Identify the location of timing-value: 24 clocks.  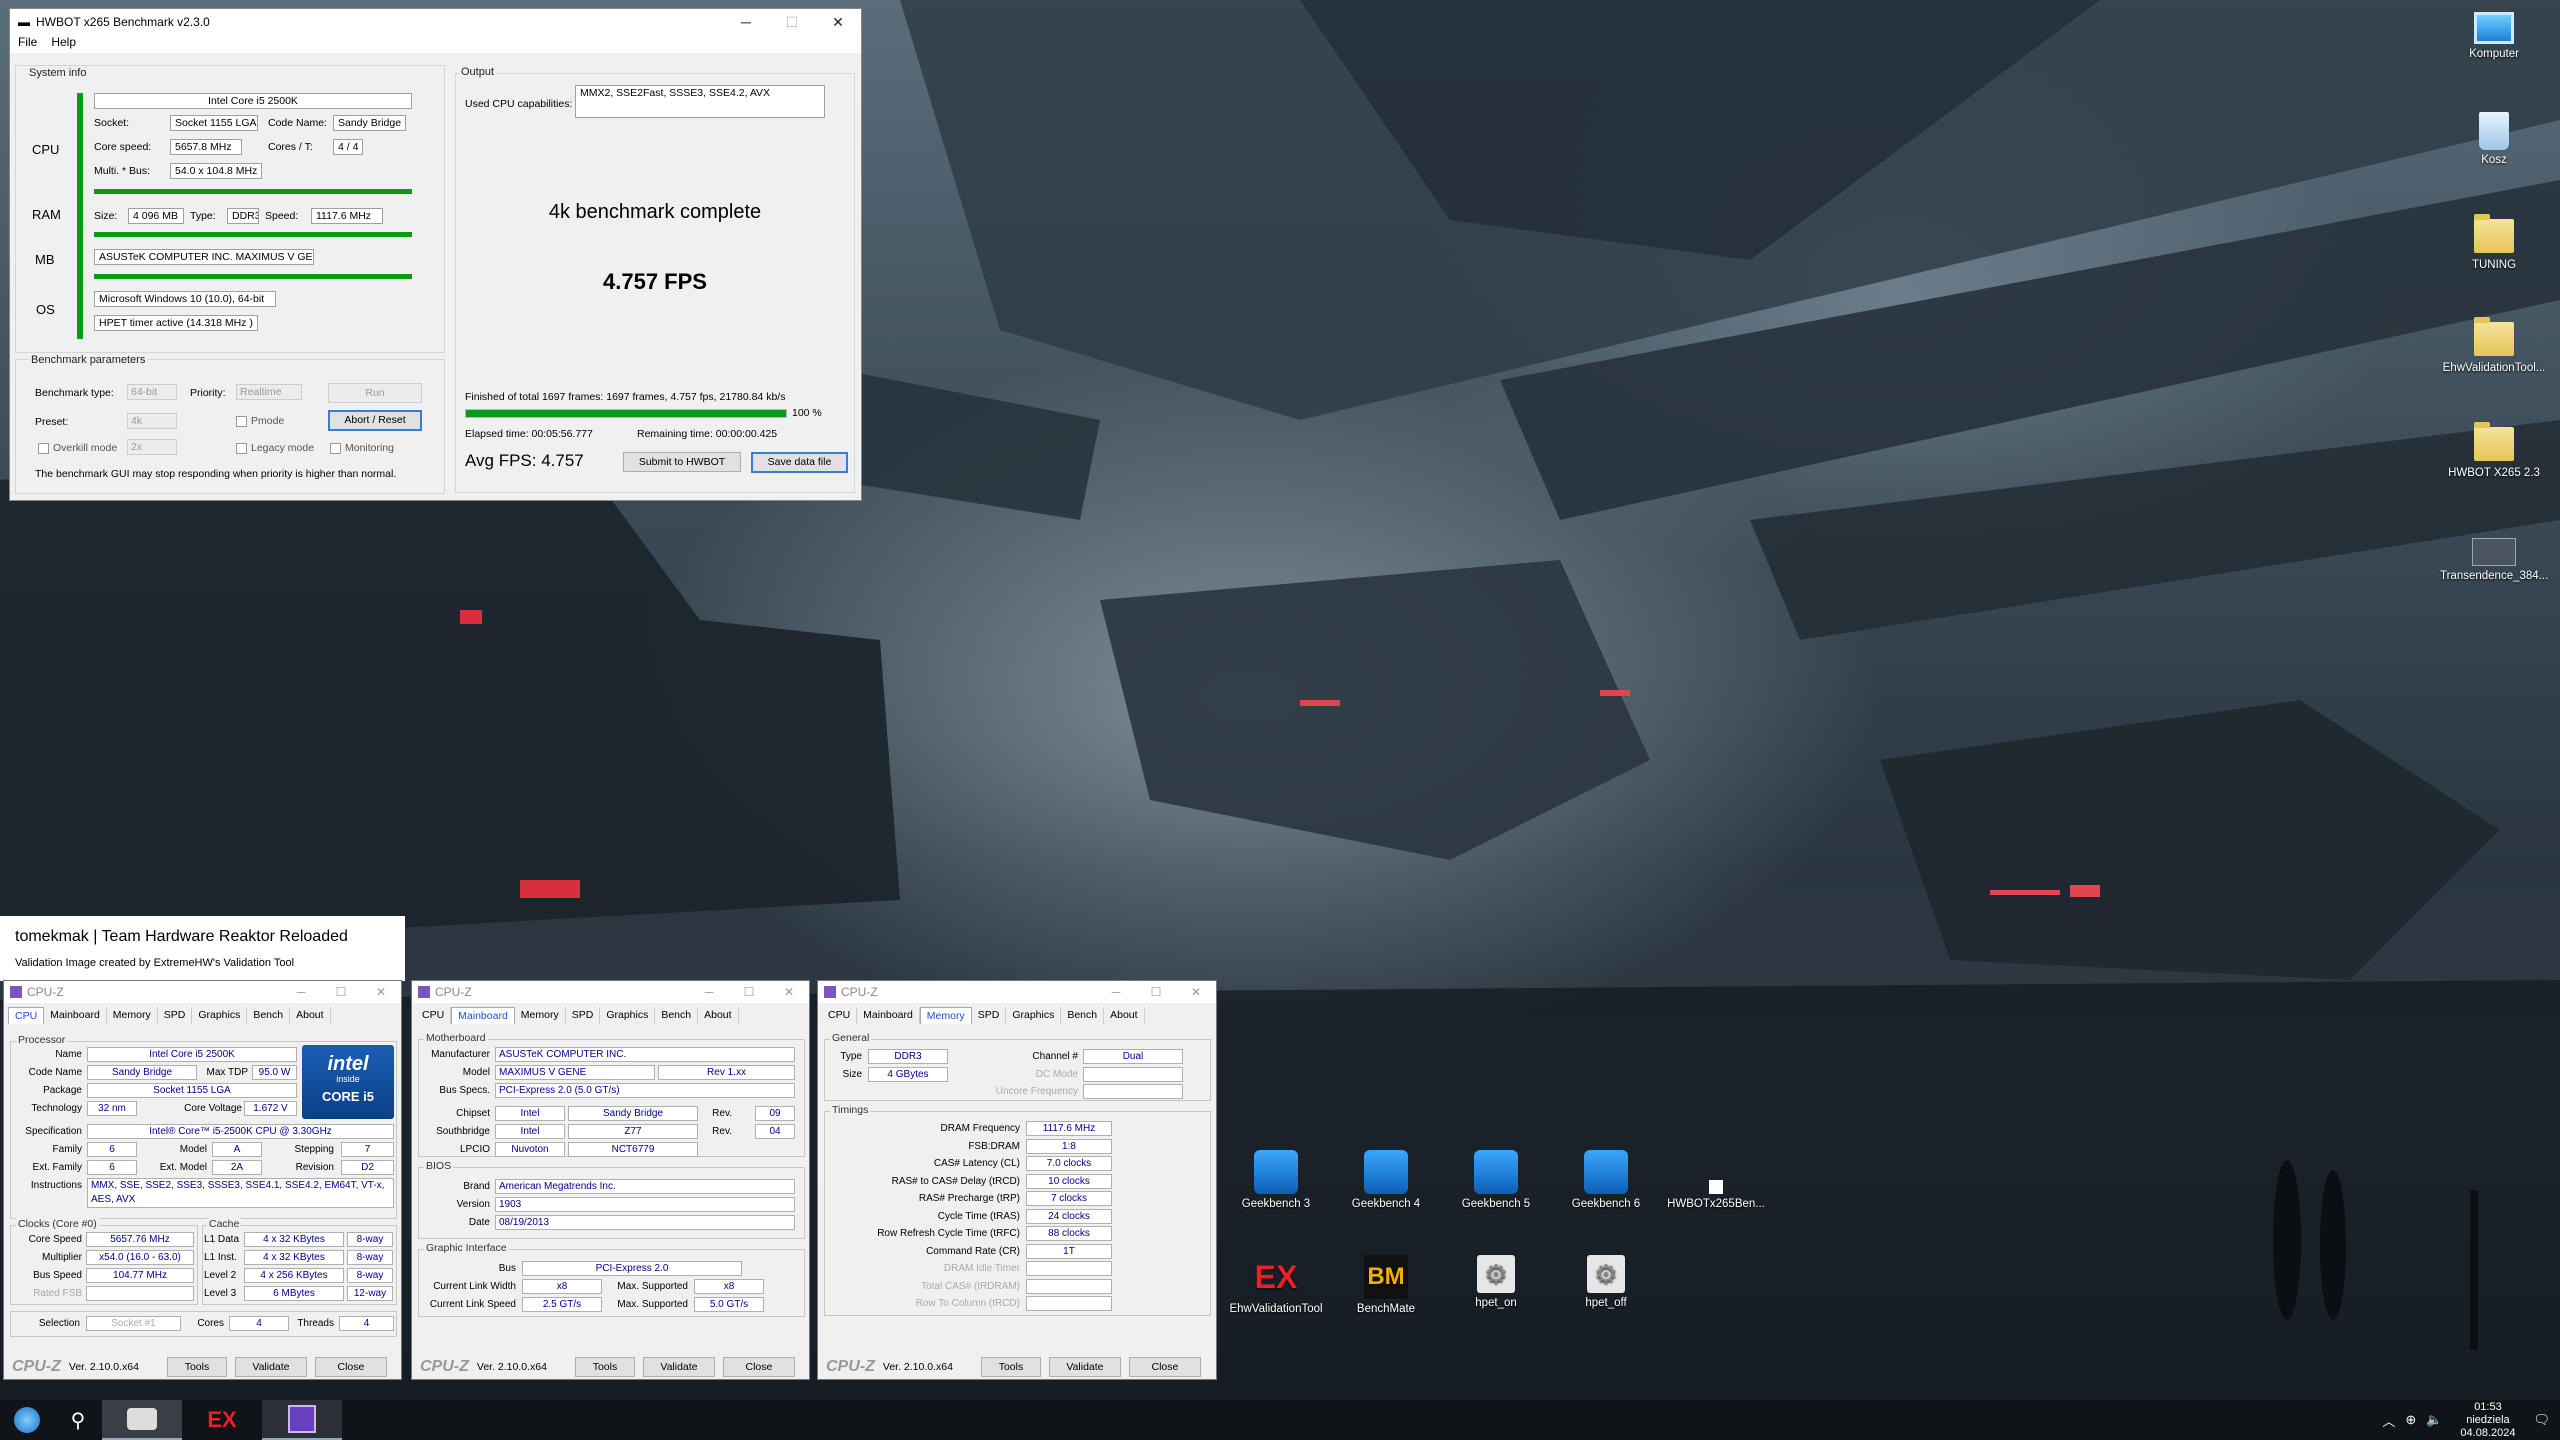
(1069, 1216).